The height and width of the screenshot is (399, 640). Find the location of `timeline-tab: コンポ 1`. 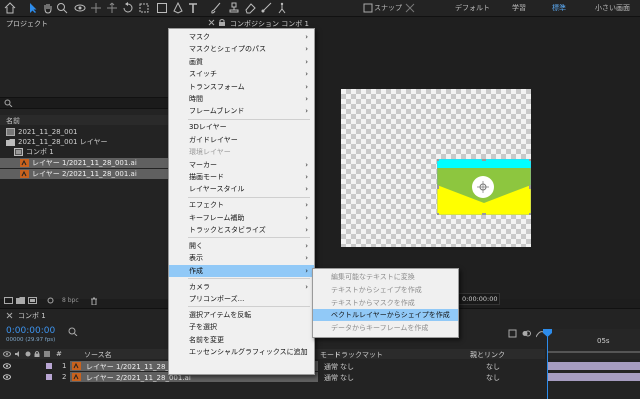

timeline-tab: コンポ 1 is located at coordinates (32, 316).